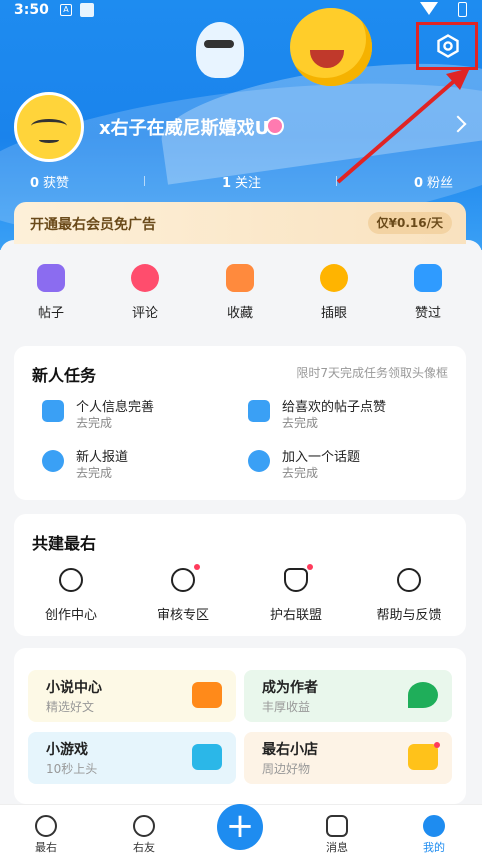 The height and width of the screenshot is (856, 482). Describe the element at coordinates (462, 9) in the screenshot. I see `battery-icon` at that location.